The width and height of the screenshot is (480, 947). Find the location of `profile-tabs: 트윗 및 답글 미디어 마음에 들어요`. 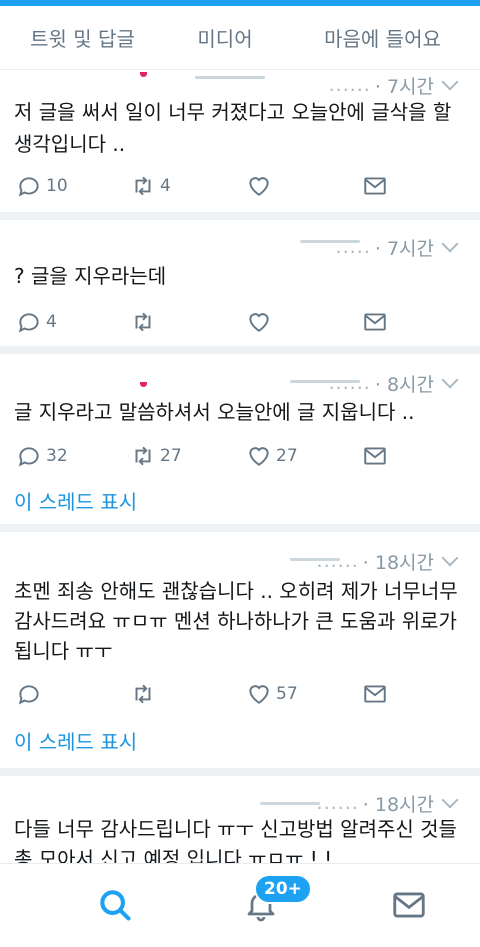

profile-tabs: 트윗 및 답글 미디어 마음에 들어요 is located at coordinates (240, 38).